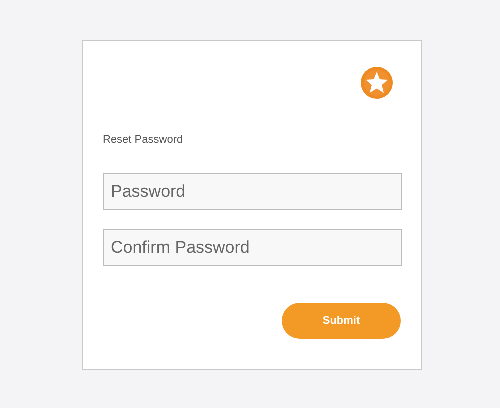 The width and height of the screenshot is (500, 408). What do you see at coordinates (252, 191) in the screenshot?
I see `password-field: Password` at bounding box center [252, 191].